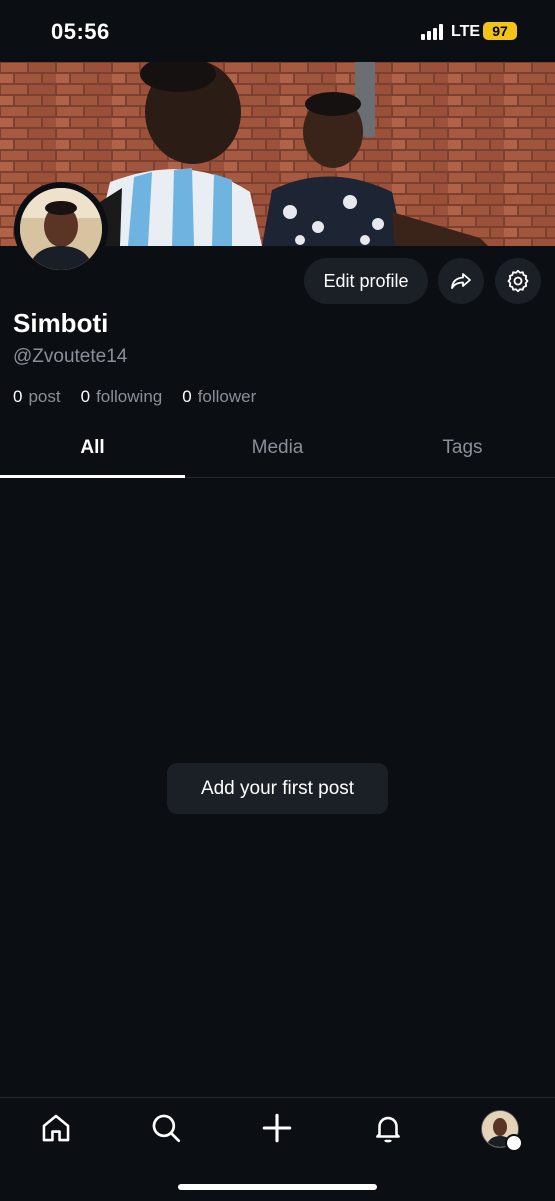 The height and width of the screenshot is (1201, 555). What do you see at coordinates (129, 396) in the screenshot?
I see `stat-label: following` at bounding box center [129, 396].